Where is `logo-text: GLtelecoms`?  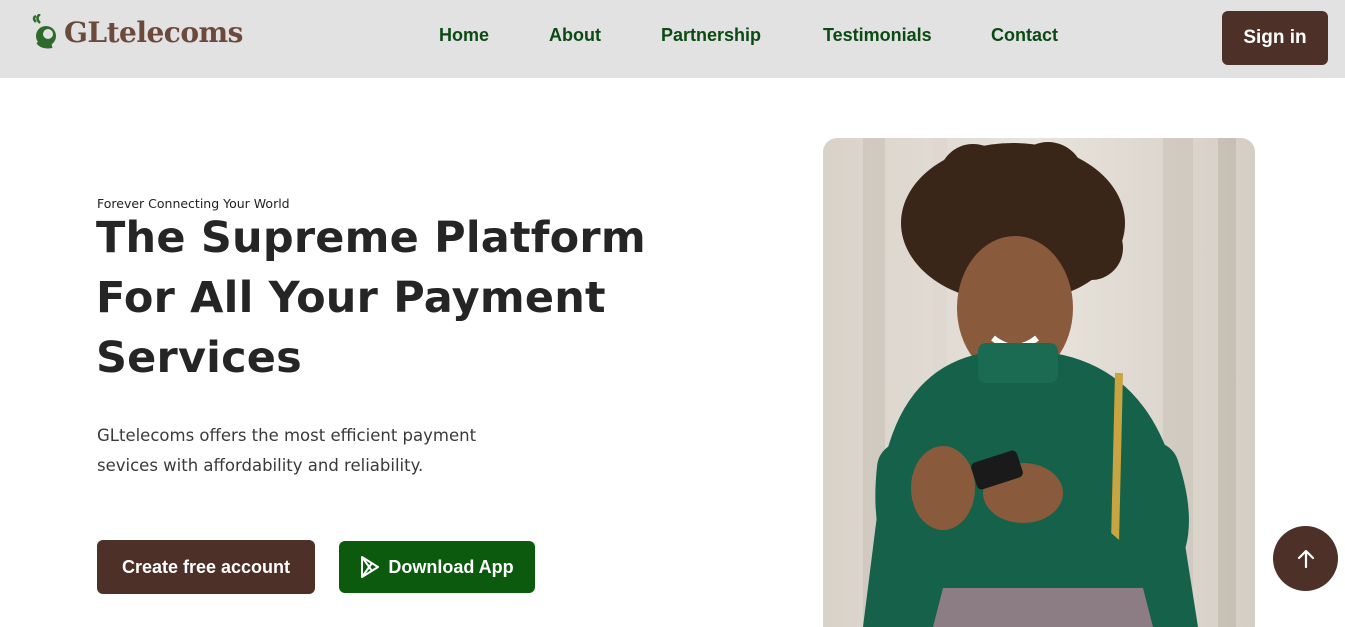 logo-text: GLtelecoms is located at coordinates (153, 32).